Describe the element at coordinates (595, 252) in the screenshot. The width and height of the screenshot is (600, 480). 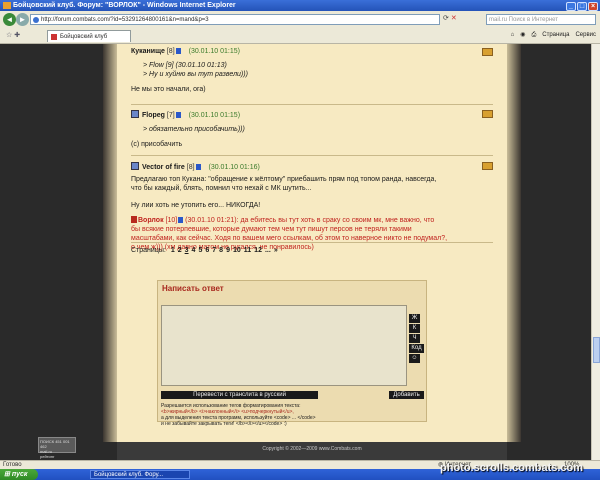
I see `vertical-scrollbar` at that location.